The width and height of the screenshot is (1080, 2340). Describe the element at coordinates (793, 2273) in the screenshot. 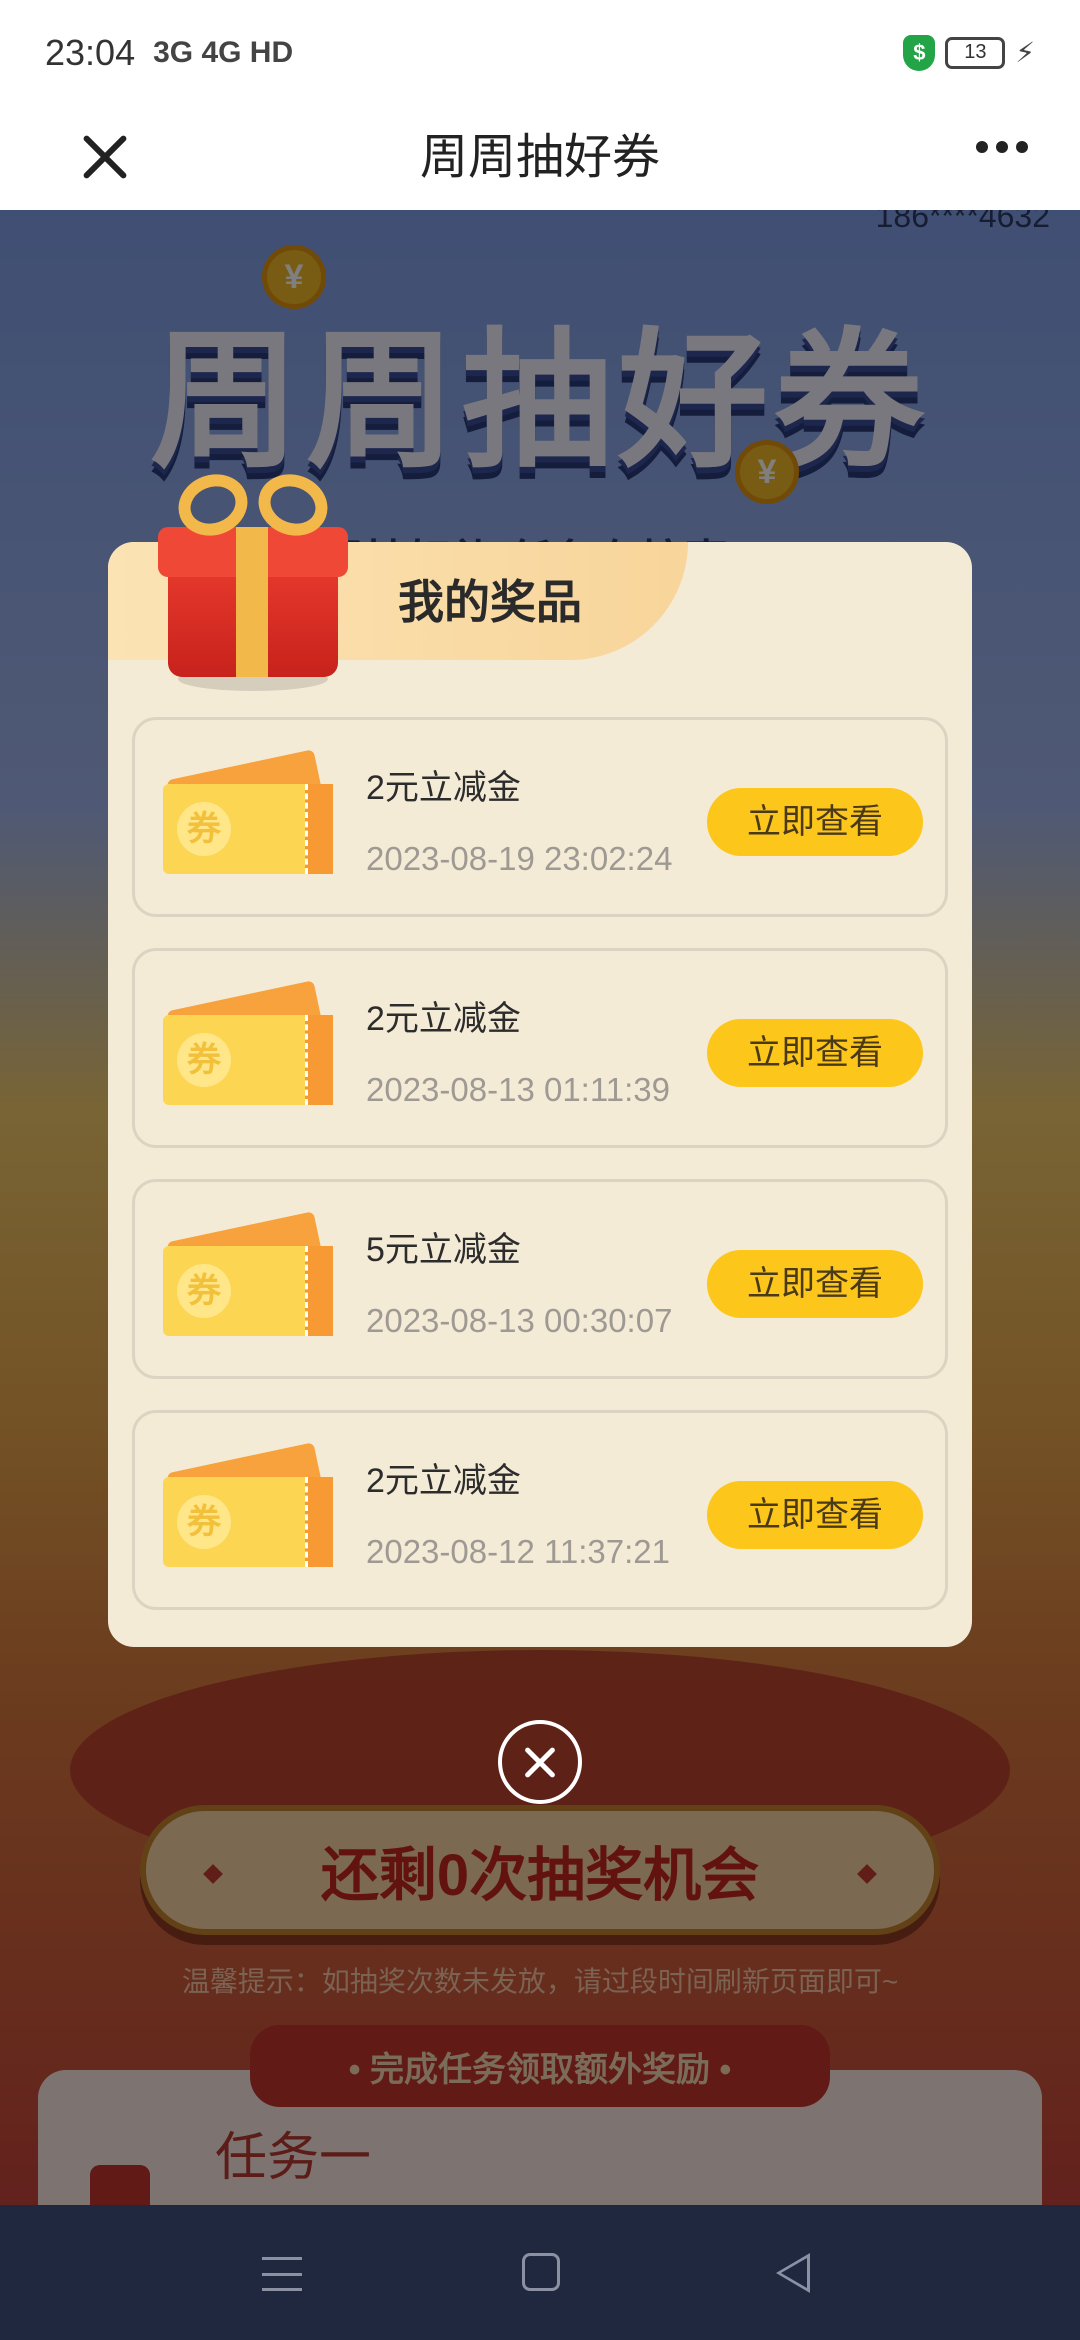

I see `back-icon` at that location.